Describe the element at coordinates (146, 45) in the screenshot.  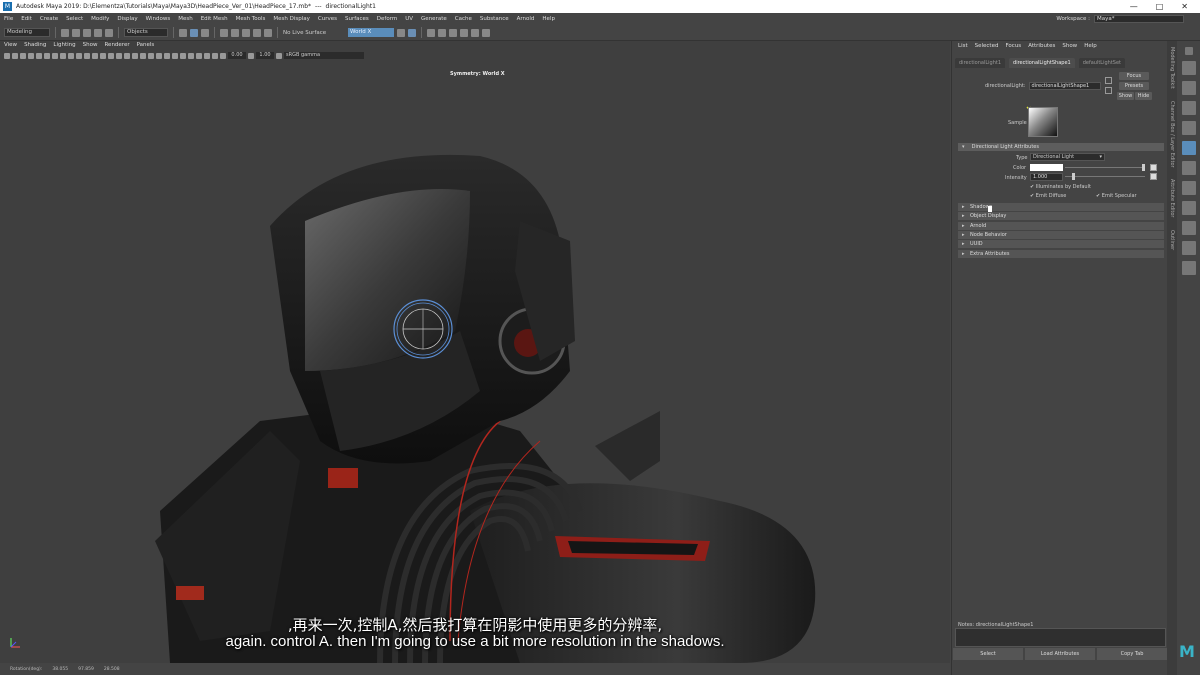
I see `viewport-menu-panels: Panels` at that location.